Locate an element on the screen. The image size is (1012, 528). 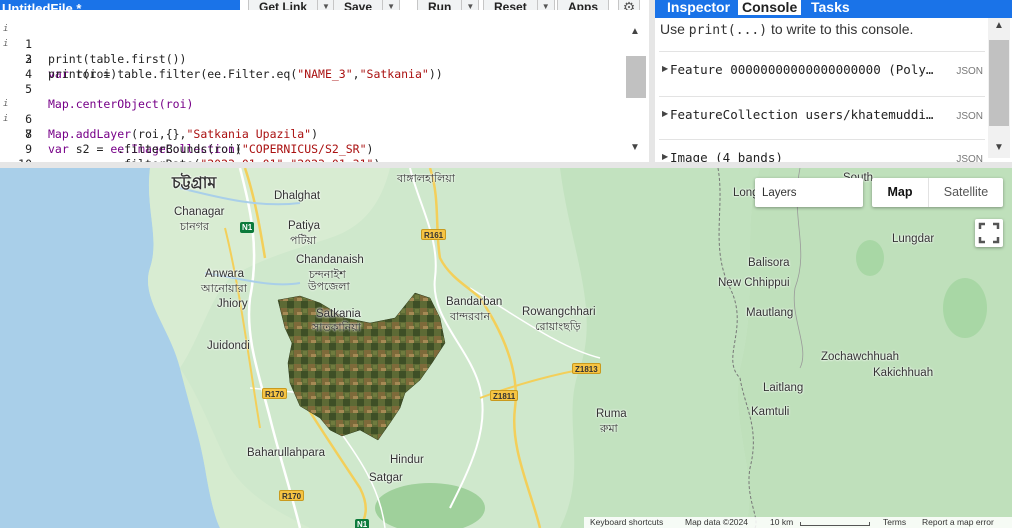
place-label: চানগর is located at coordinates (194, 227).